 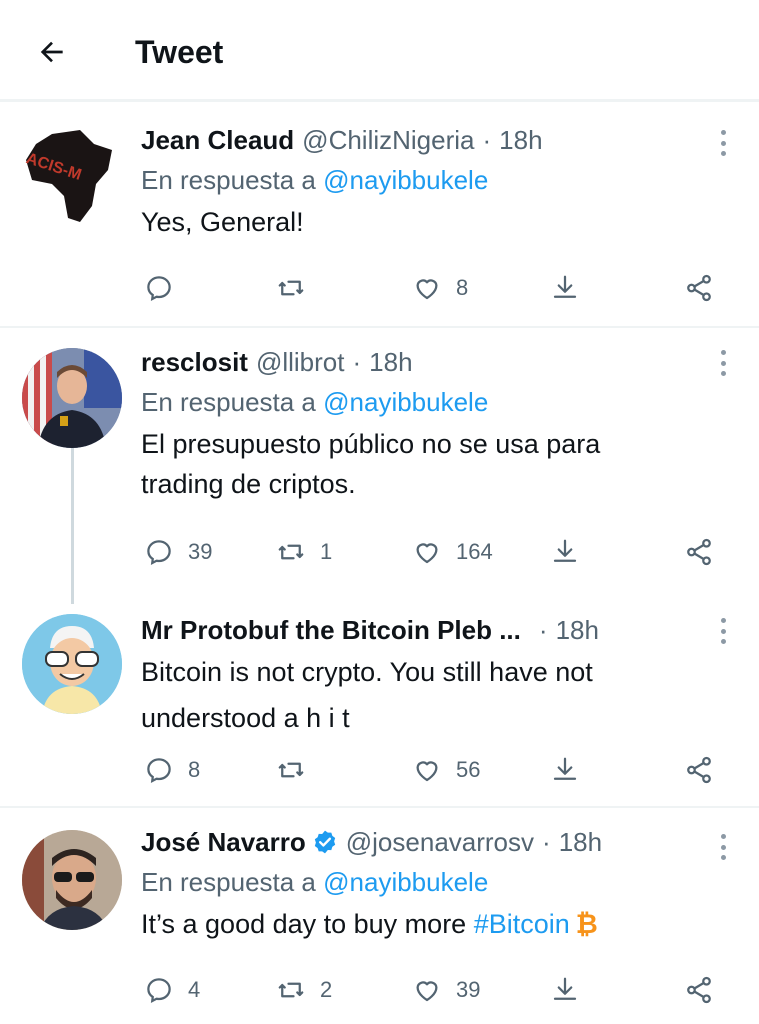 What do you see at coordinates (468, 989) in the screenshot?
I see `like-count: 39` at bounding box center [468, 989].